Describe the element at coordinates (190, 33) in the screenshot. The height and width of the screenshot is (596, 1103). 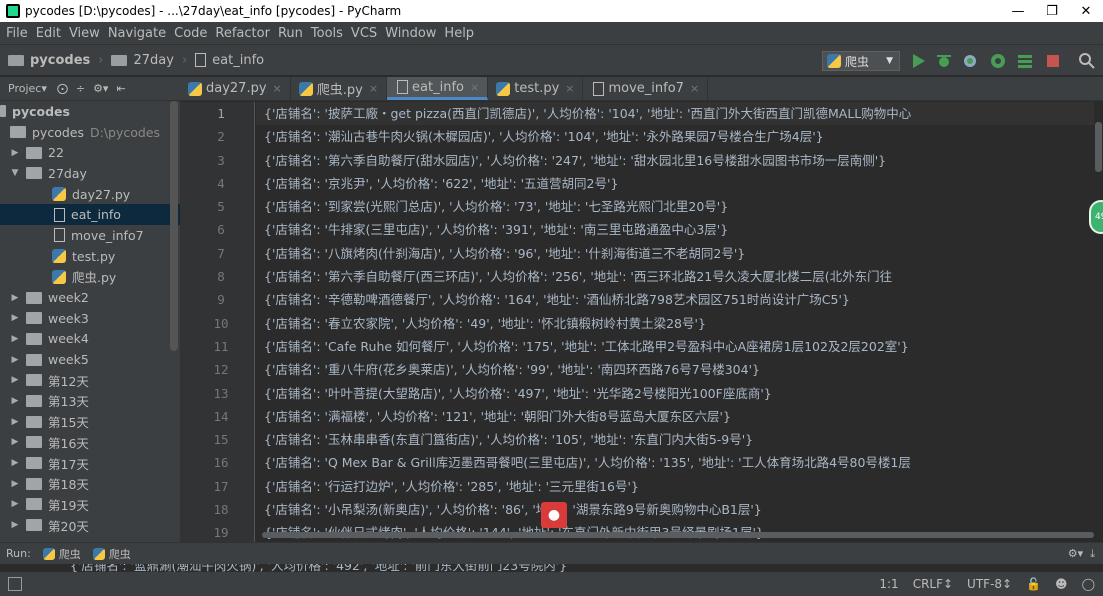
I see `menu-code: Code` at that location.